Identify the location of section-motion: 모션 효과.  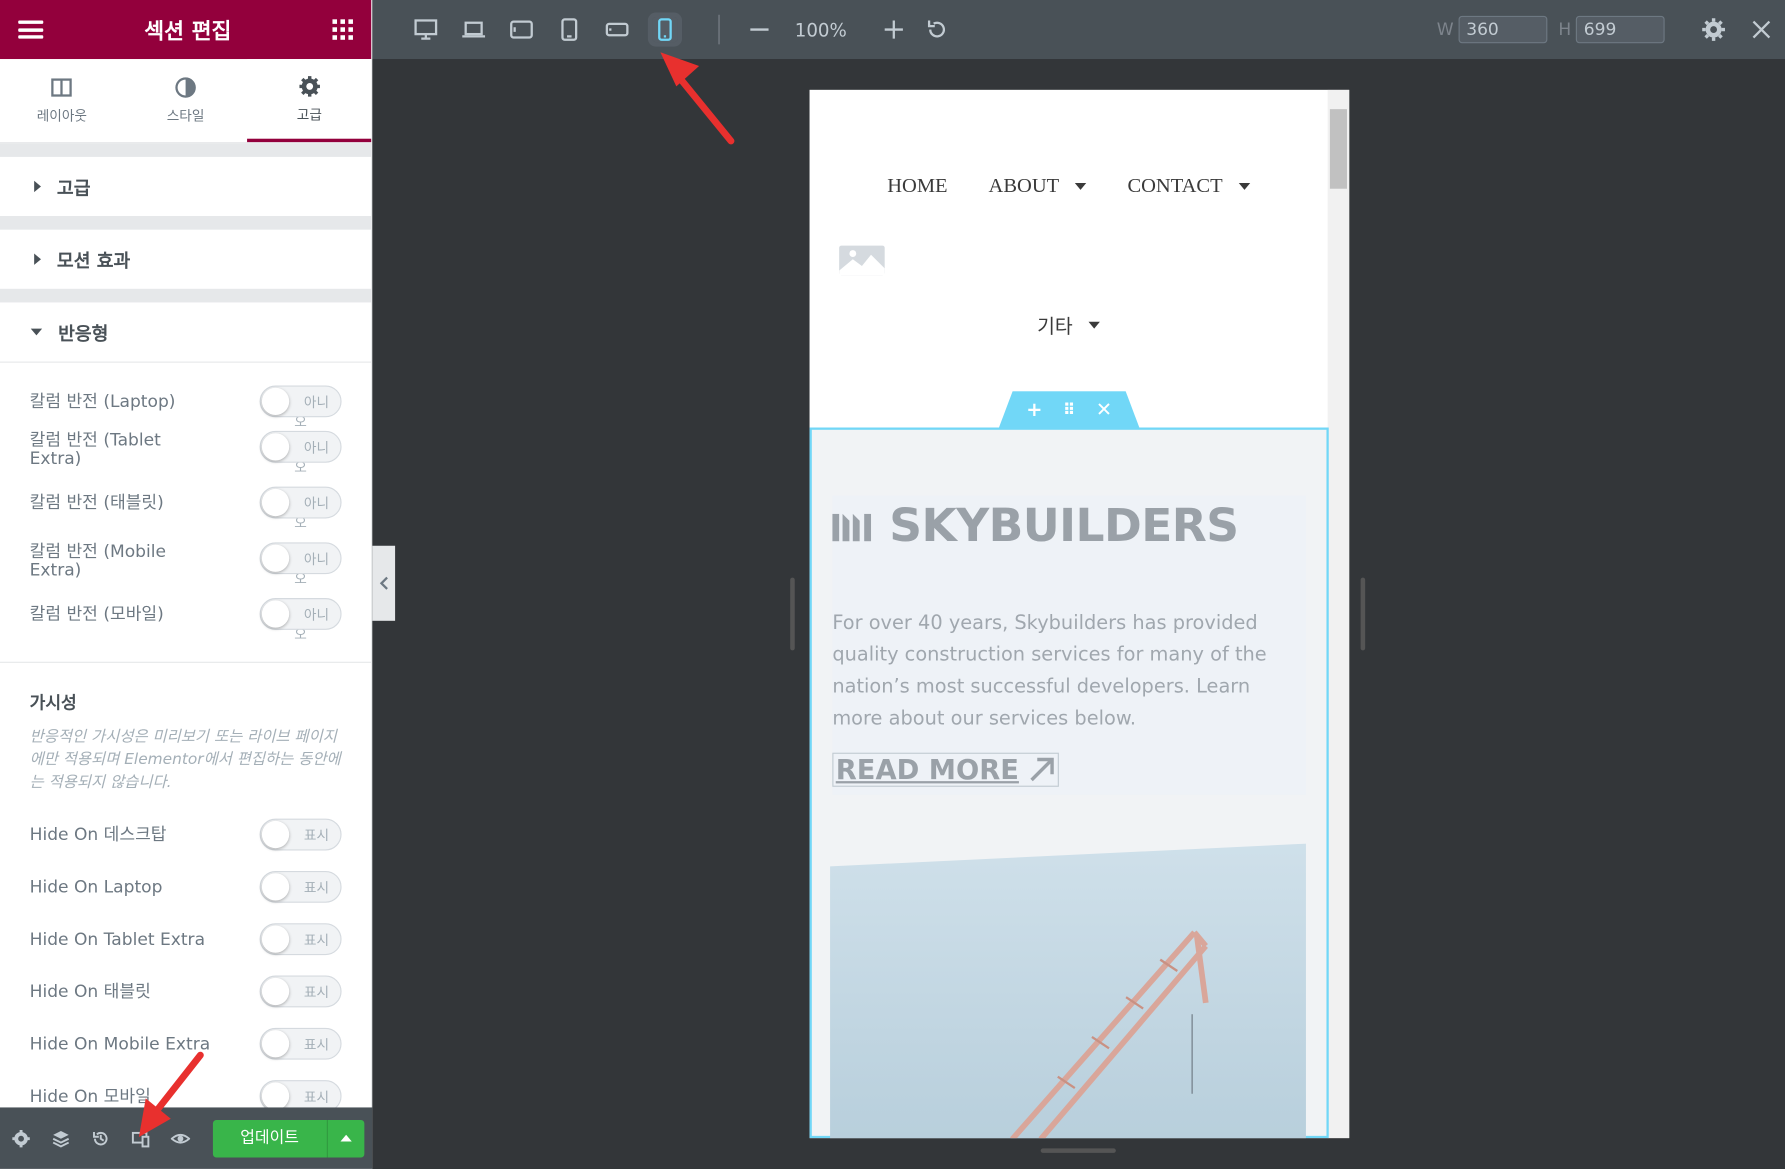
(186, 259).